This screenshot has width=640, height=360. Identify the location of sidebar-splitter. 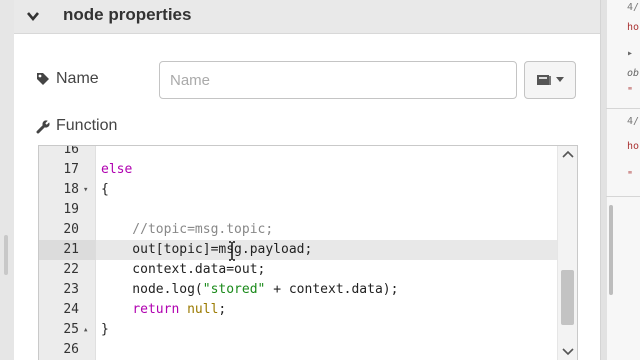
(604, 180).